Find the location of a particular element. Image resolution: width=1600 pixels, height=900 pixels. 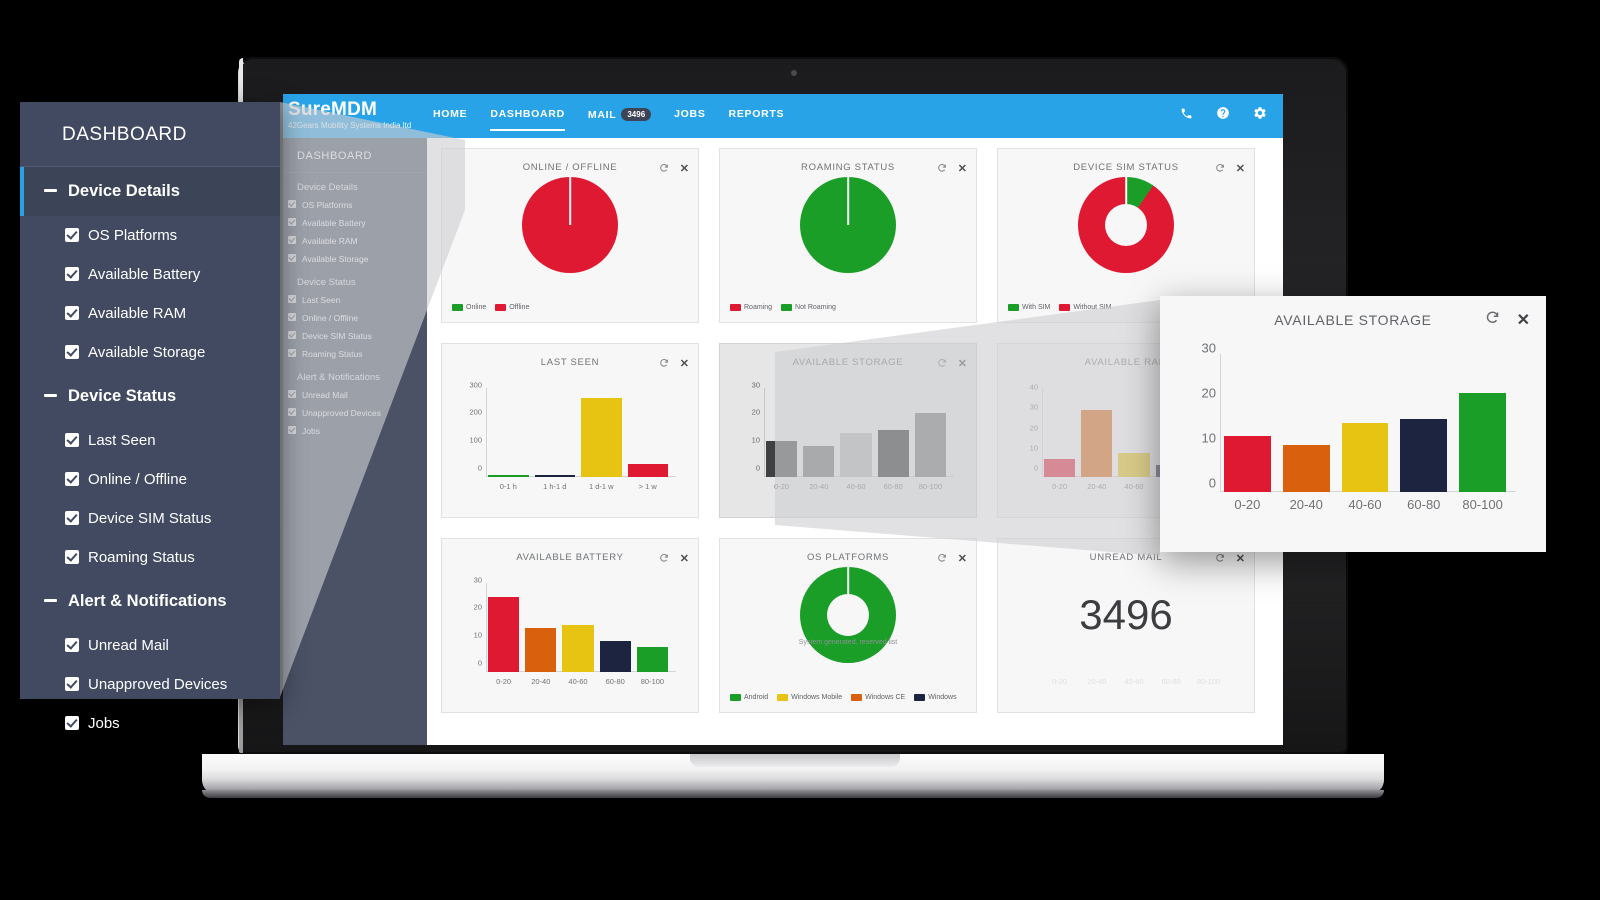

callout-item-device-sim-status: Device SIM Status is located at coordinates (150, 518).